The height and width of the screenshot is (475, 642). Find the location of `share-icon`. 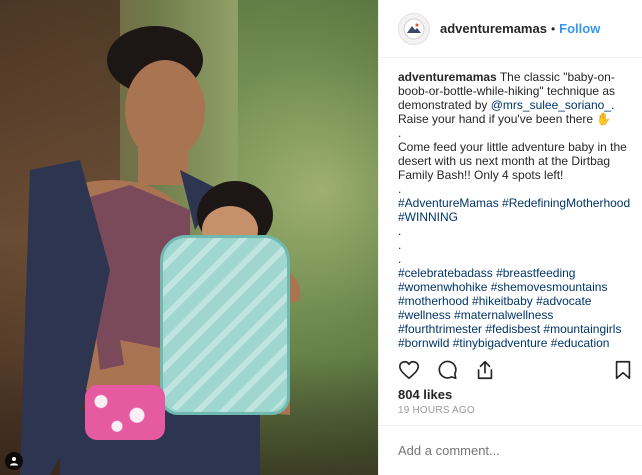

share-icon is located at coordinates (485, 370).